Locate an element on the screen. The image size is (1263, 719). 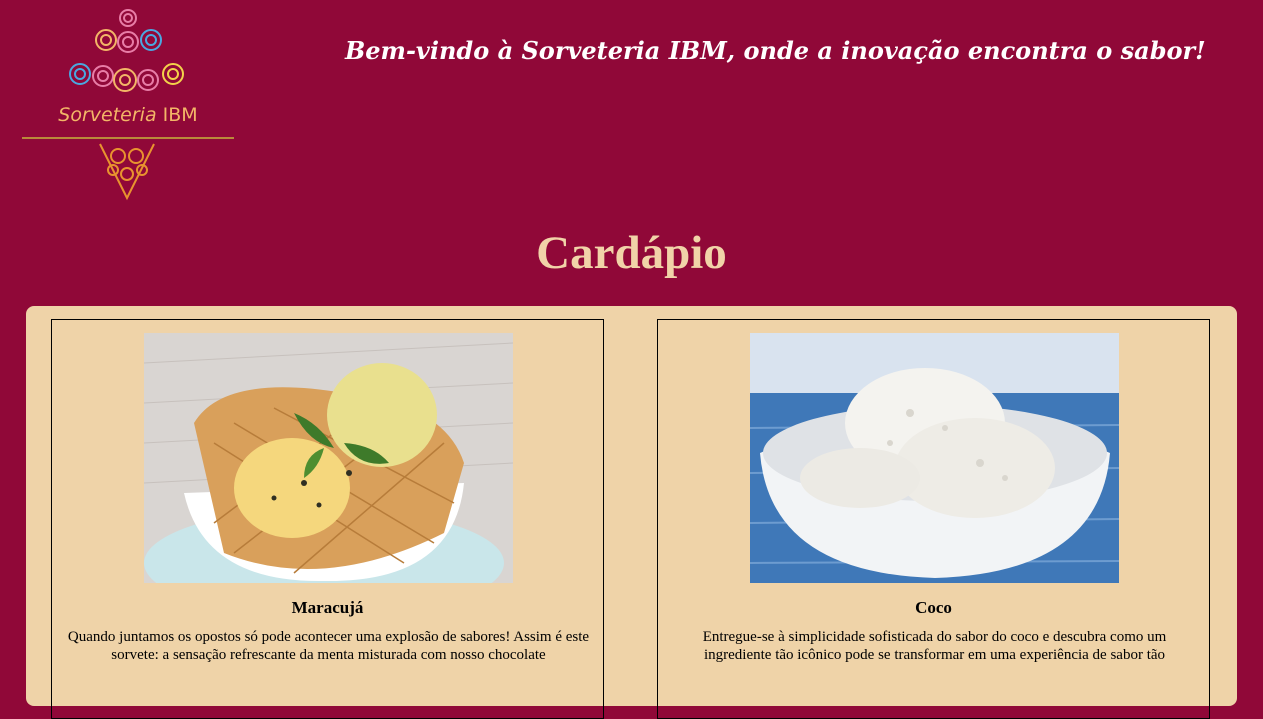
logo: Sorveteria IBM is located at coordinates (128, 103).